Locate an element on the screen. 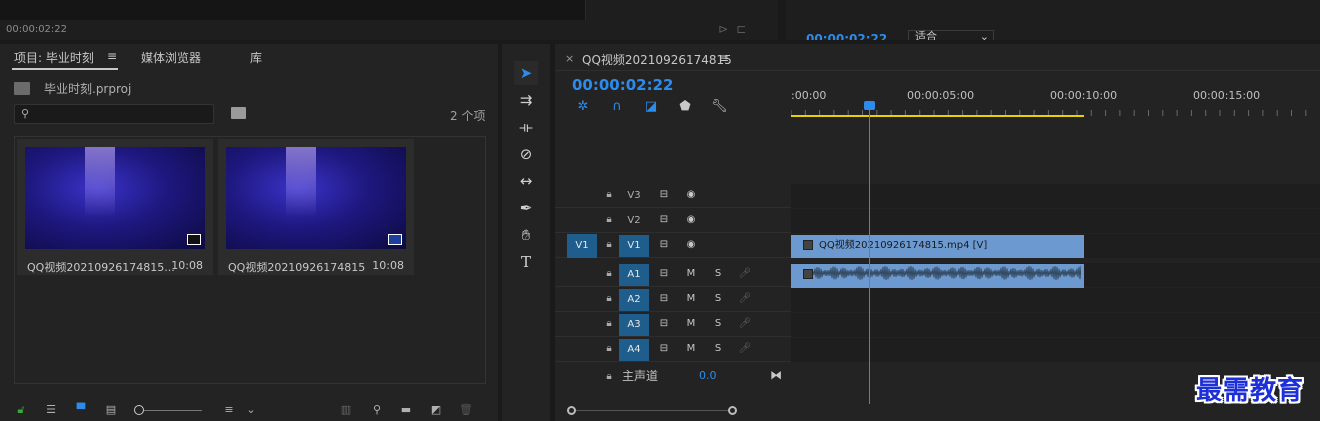  track-lane: QQ视频20210926174815.mp4 [V] is located at coordinates (1055, 246).